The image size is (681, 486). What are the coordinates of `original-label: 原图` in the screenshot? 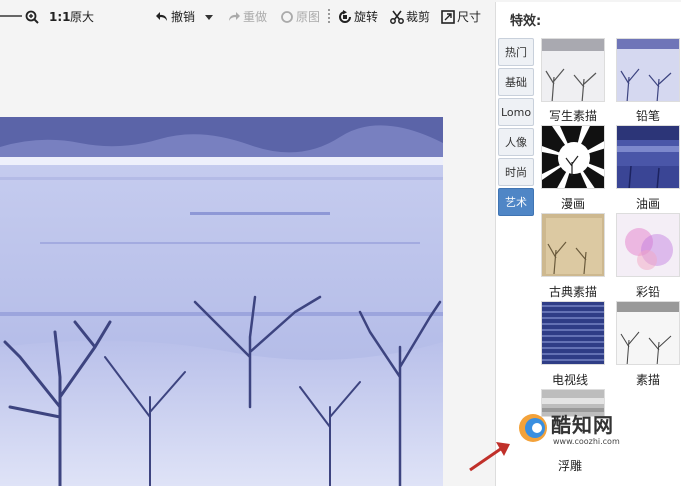 It's located at (308, 17).